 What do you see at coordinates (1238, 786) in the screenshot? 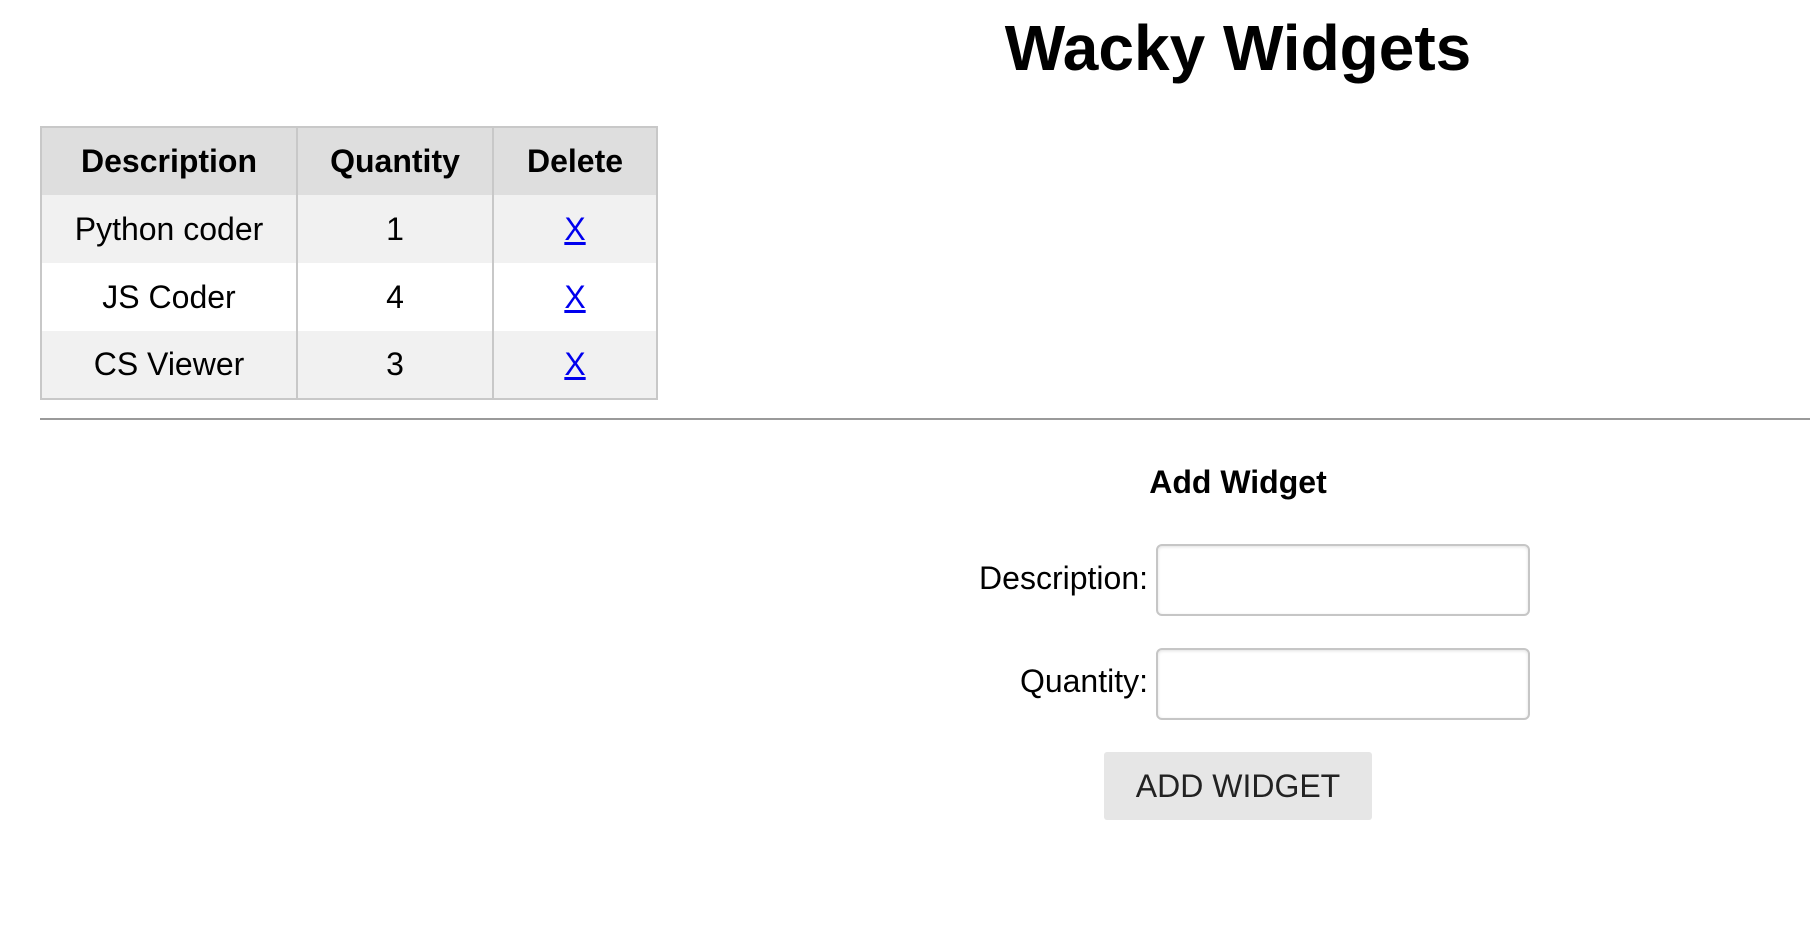
I see `add-widget-button: ADD WIDGET` at bounding box center [1238, 786].